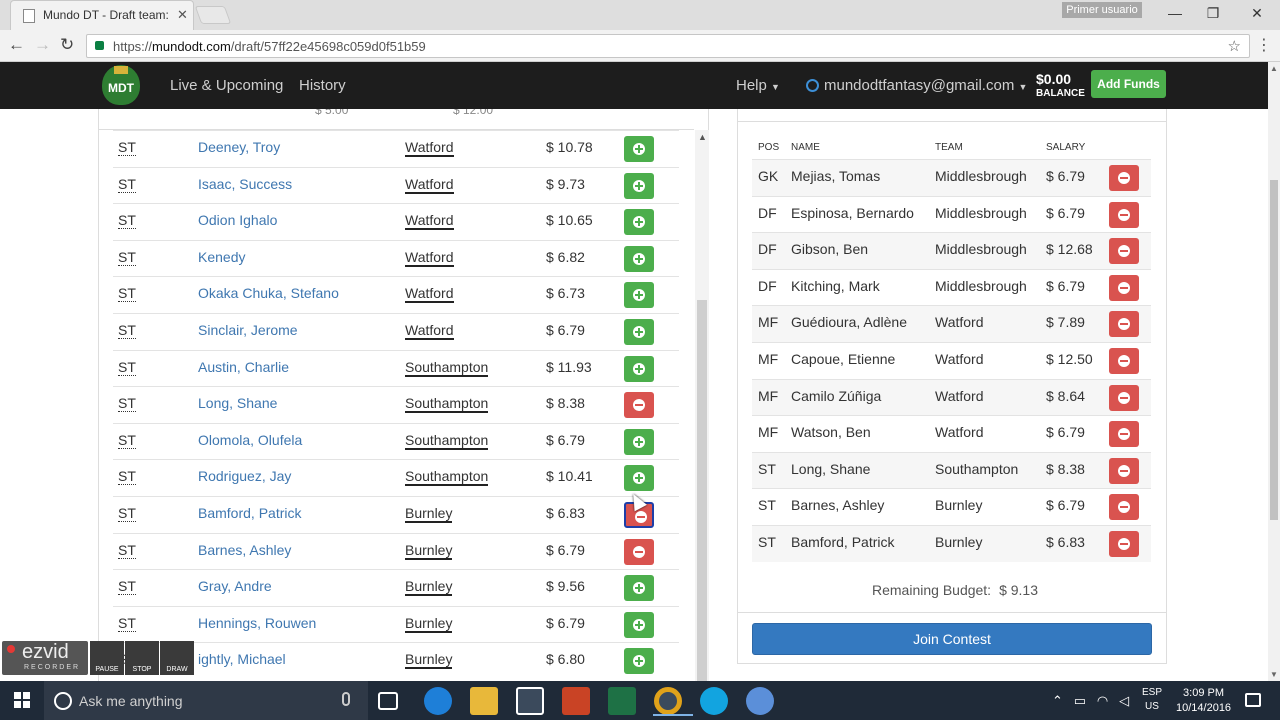 Image resolution: width=1280 pixels, height=720 pixels. Describe the element at coordinates (714, 701) in the screenshot. I see `skype-icon` at that location.